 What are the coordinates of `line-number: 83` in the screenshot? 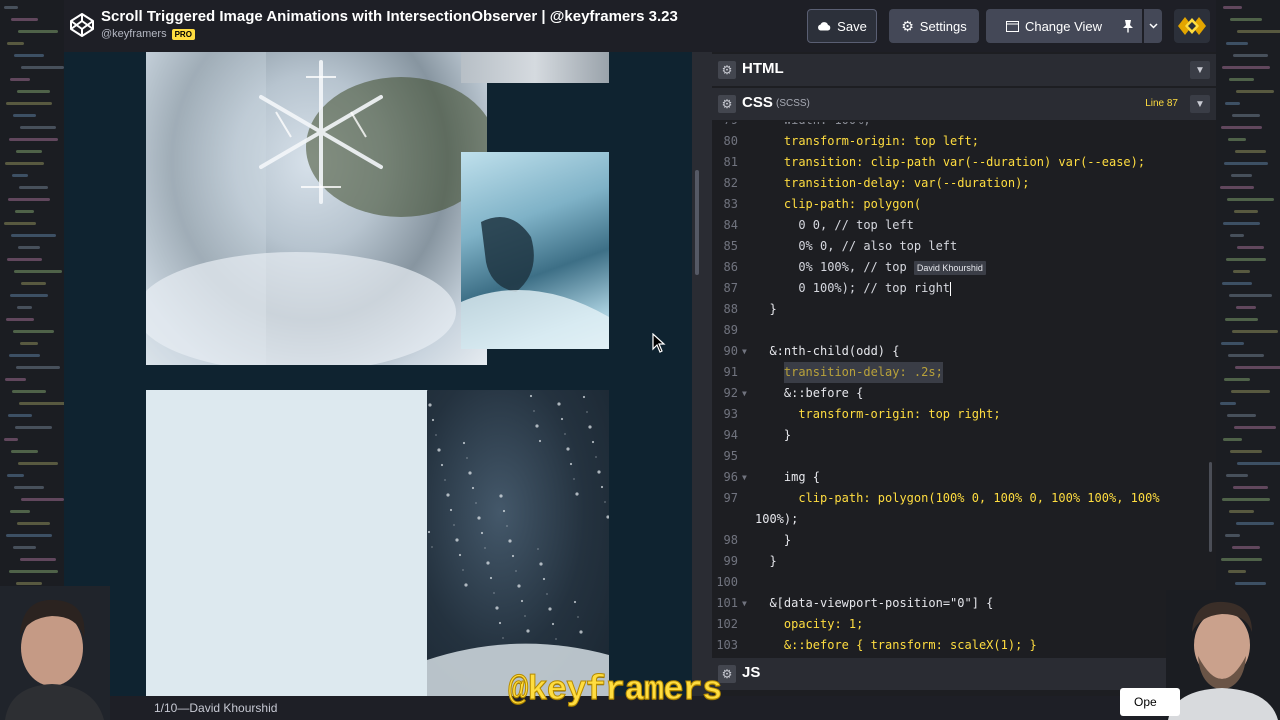 It's located at (730, 204).